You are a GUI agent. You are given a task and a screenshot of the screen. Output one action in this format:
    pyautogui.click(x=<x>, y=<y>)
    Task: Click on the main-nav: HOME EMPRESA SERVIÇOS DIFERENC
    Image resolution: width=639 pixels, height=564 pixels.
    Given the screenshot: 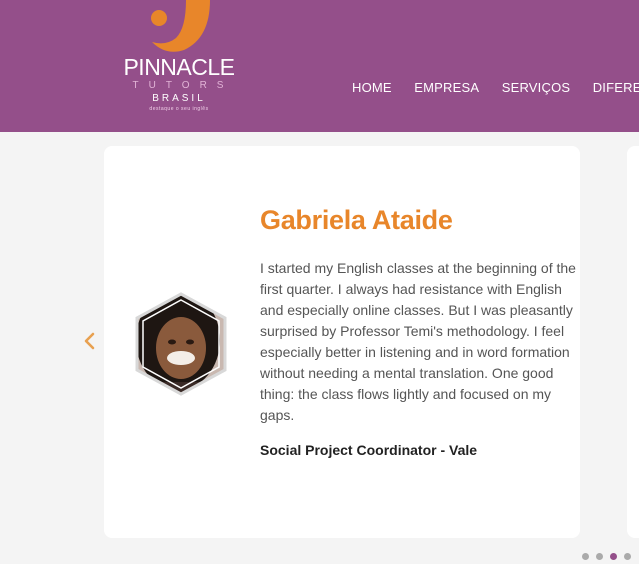 What is the action you would take?
    pyautogui.click(x=495, y=88)
    